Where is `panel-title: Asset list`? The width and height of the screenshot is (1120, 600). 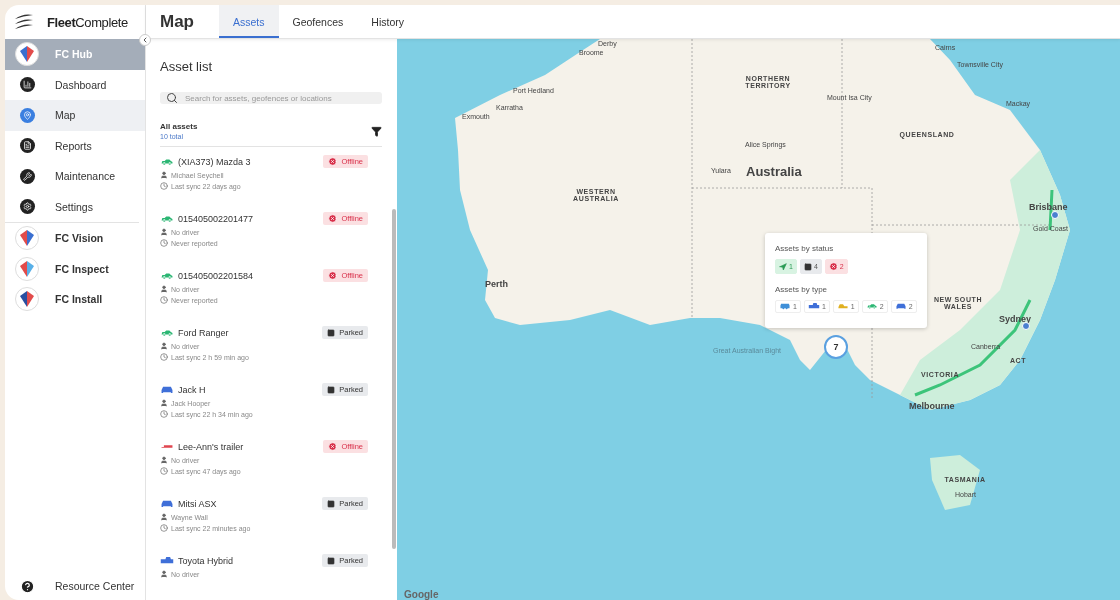 panel-title: Asset list is located at coordinates (186, 66).